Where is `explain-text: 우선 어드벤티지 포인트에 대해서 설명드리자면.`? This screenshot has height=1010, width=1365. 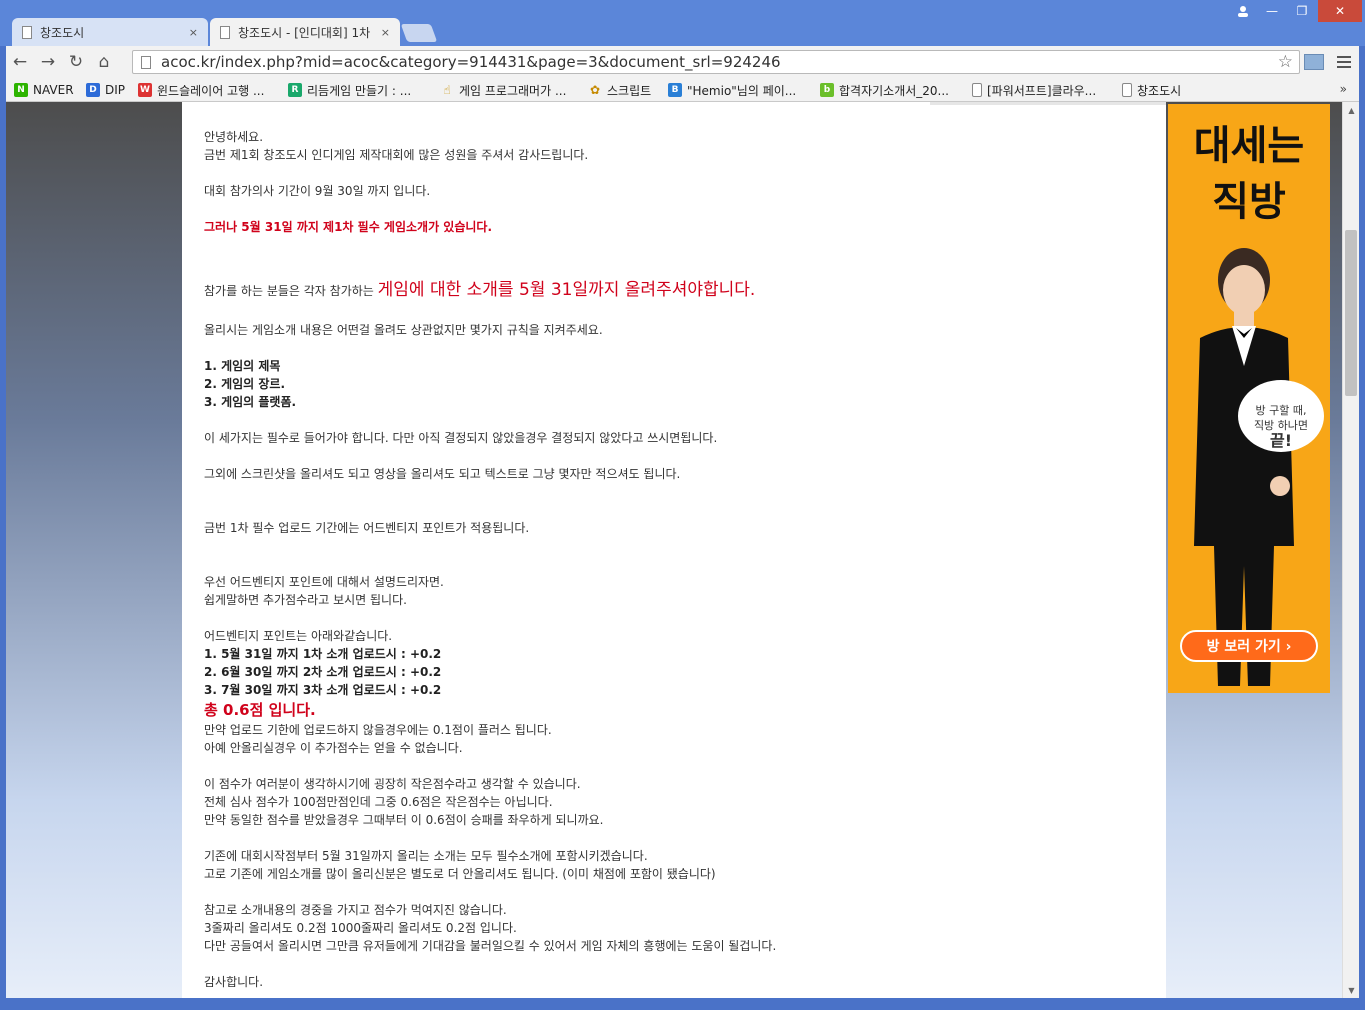 explain-text: 우선 어드벤티지 포인트에 대해서 설명드리자면. is located at coordinates (324, 582).